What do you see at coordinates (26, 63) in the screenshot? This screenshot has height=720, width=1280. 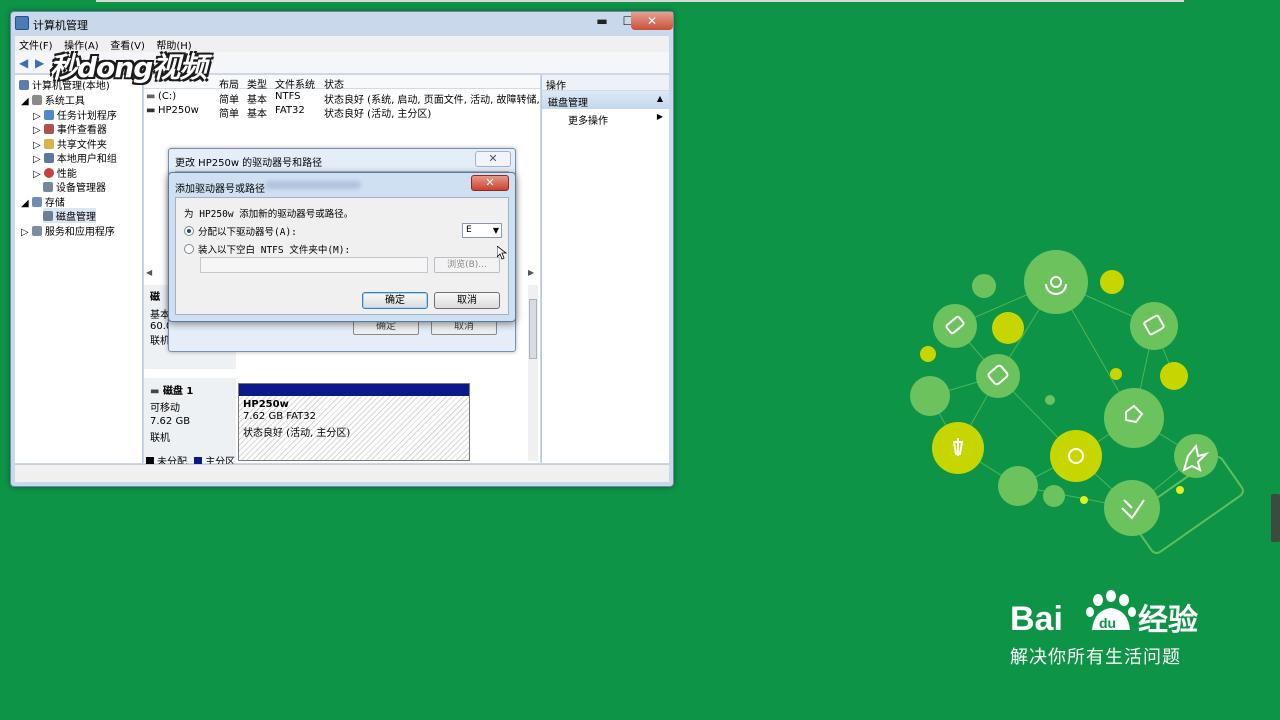 I see `back-arrow-icon: ◀` at bounding box center [26, 63].